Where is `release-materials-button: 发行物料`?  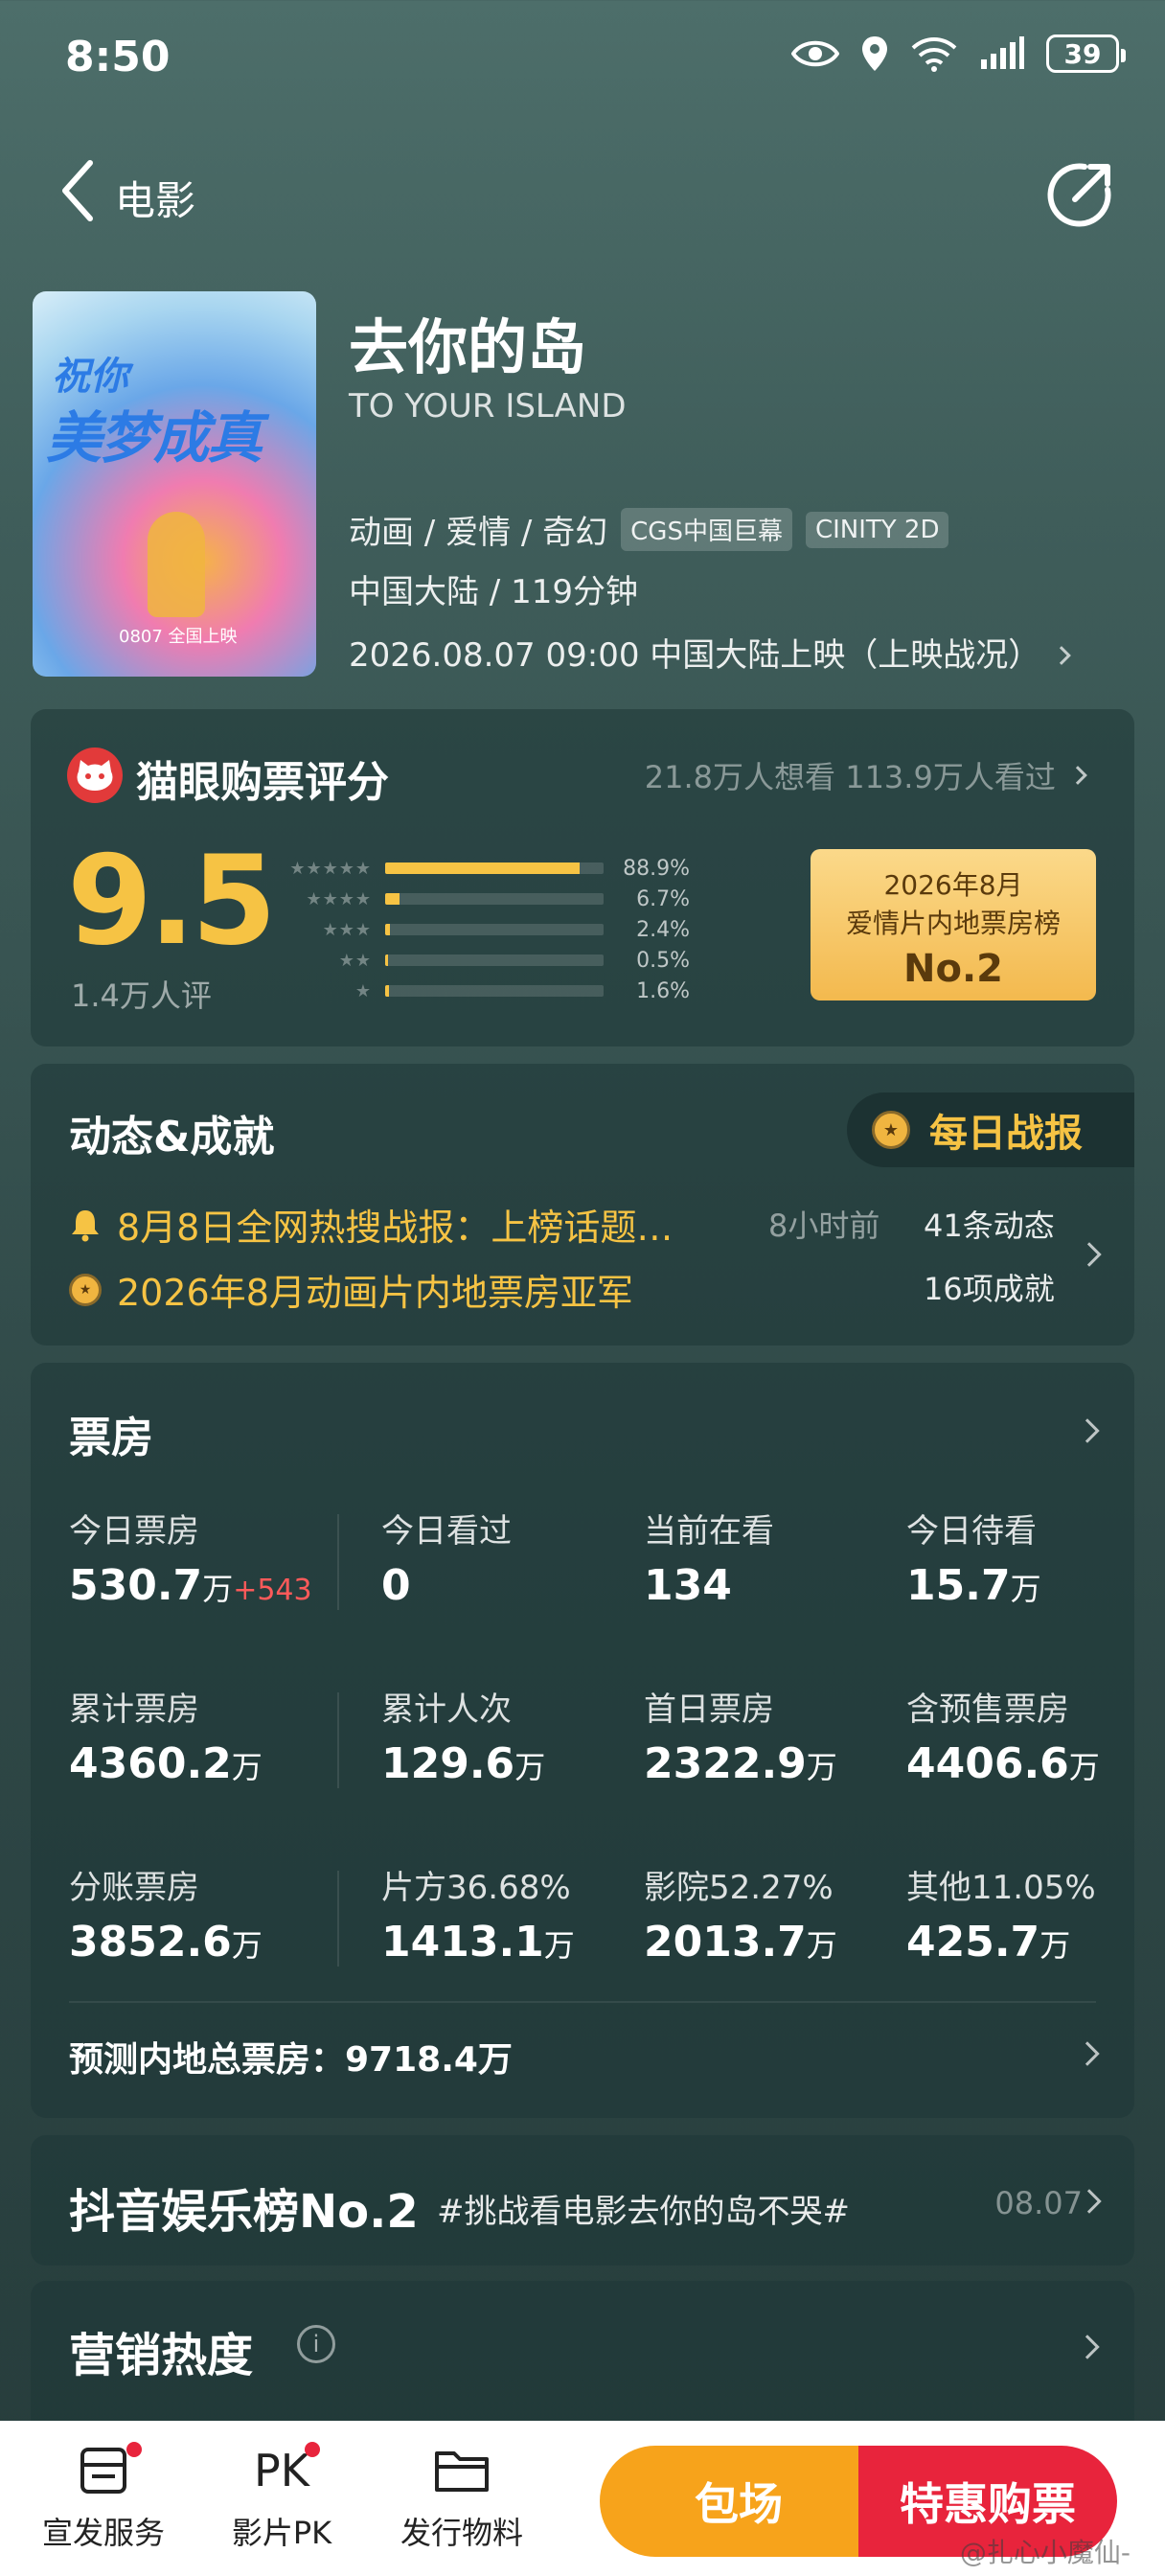 release-materials-button: 发行物料 is located at coordinates (461, 2494).